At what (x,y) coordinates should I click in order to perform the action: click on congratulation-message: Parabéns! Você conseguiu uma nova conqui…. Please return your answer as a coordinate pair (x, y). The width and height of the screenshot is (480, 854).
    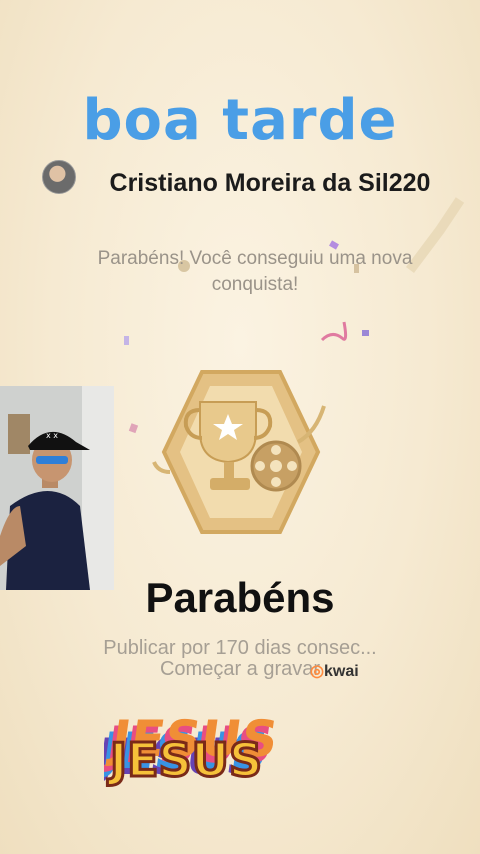
    Looking at the image, I should click on (255, 271).